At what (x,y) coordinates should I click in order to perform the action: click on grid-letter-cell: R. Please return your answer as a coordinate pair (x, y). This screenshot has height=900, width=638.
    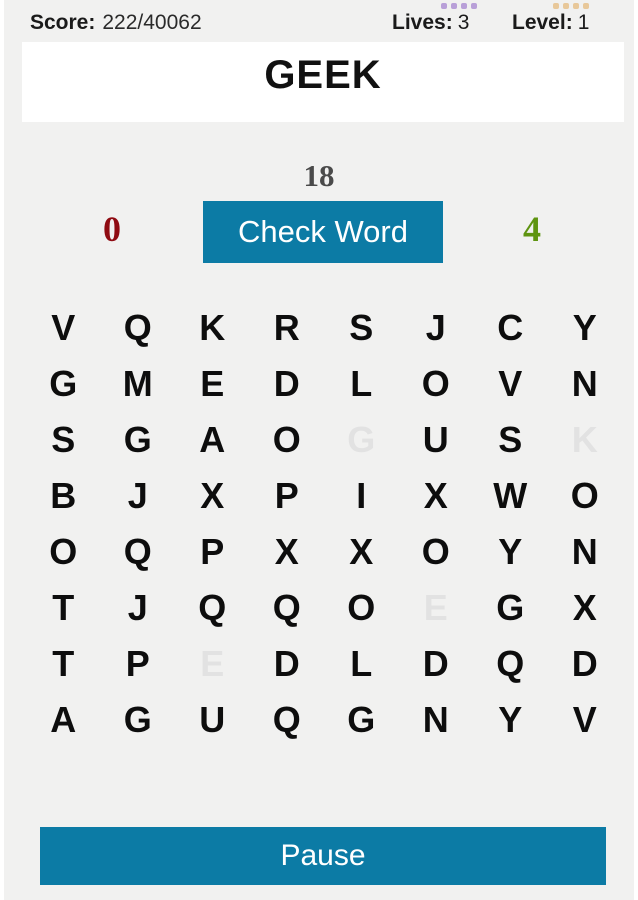
    Looking at the image, I should click on (287, 328).